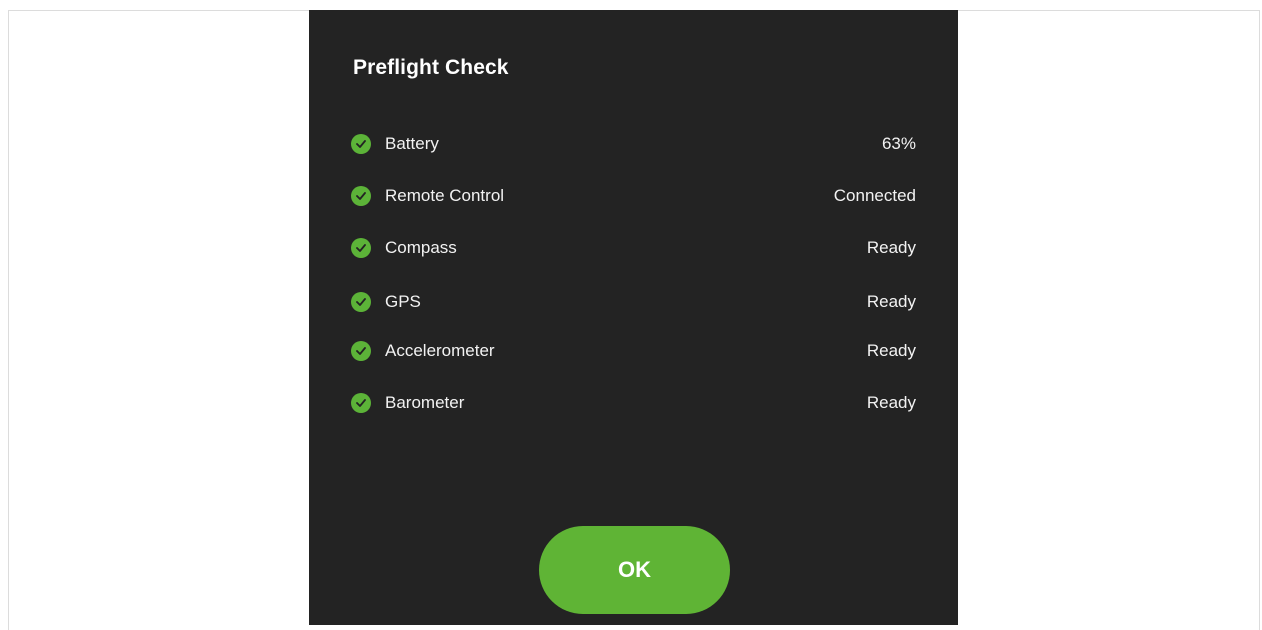 The image size is (1262, 630). Describe the element at coordinates (431, 67) in the screenshot. I see `dialog-title: Preflight Check` at that location.